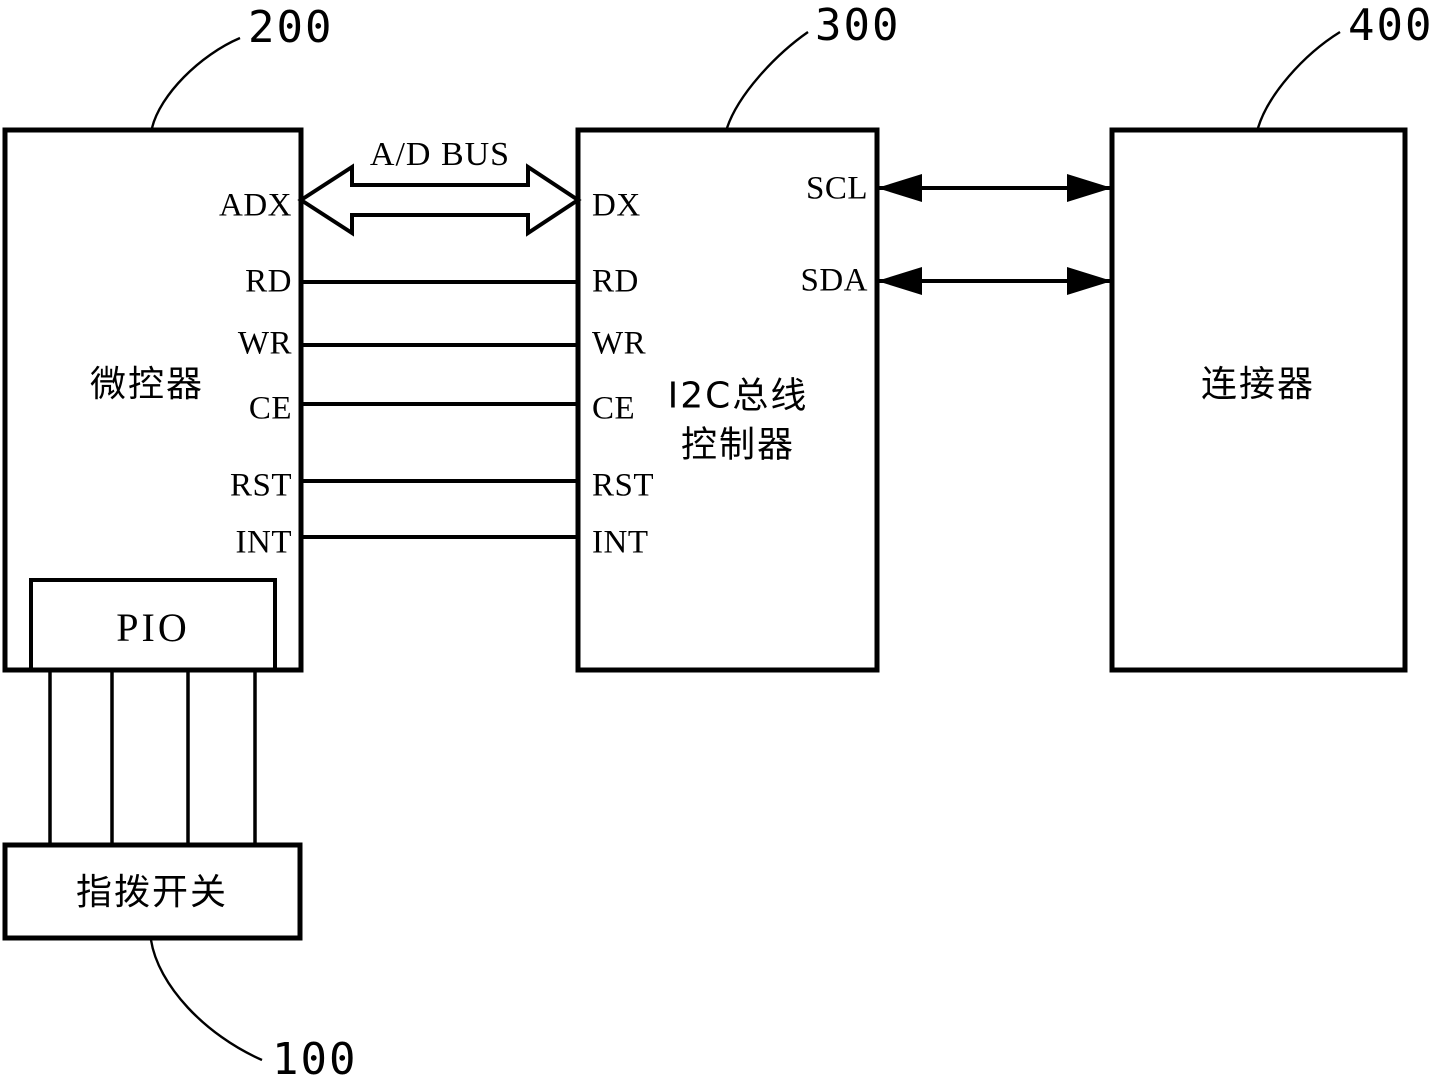 This screenshot has width=1430, height=1085. I want to click on i2c-pin-ce: CE, so click(614, 408).